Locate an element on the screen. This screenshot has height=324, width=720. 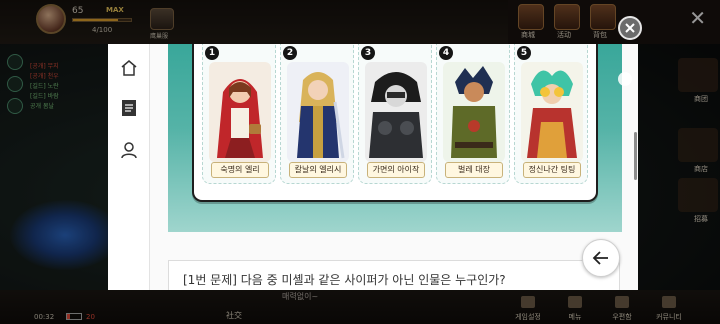
profile-button is located at coordinates (129, 150).